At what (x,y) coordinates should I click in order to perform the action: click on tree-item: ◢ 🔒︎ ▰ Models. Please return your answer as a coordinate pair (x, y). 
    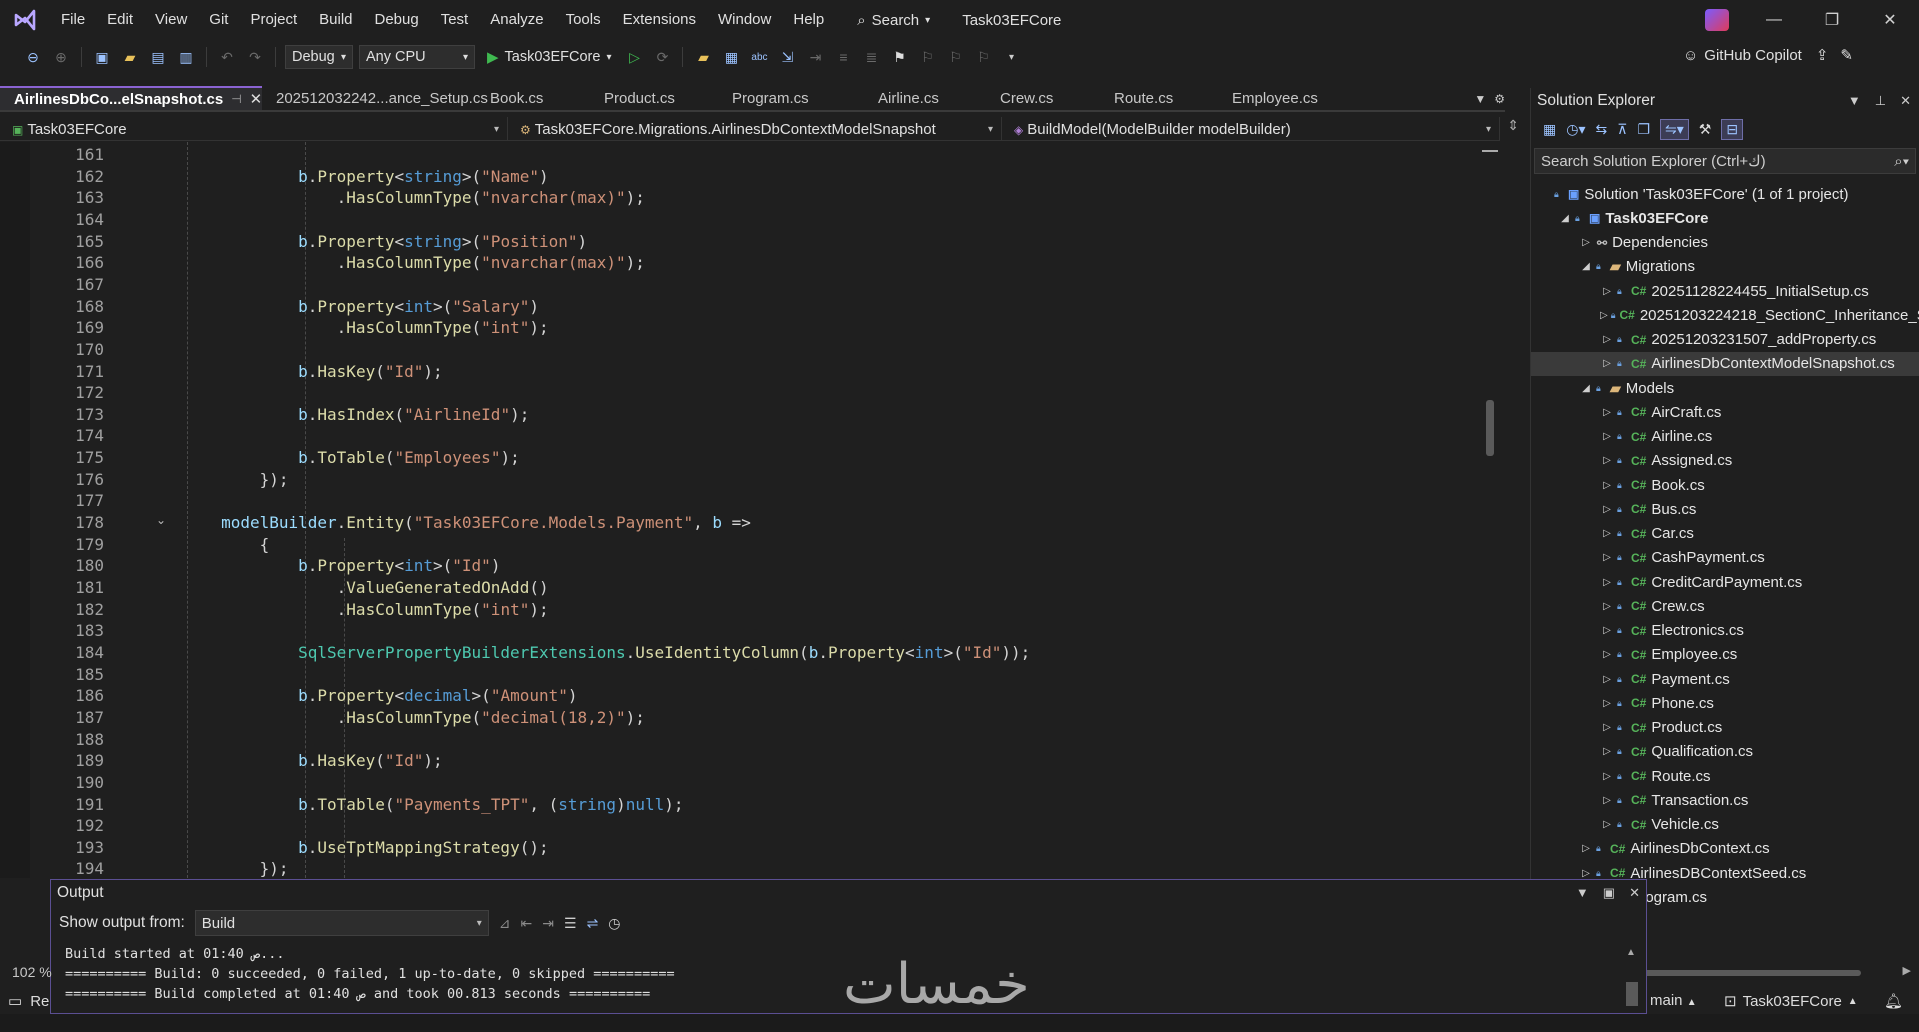
    Looking at the image, I should click on (1725, 388).